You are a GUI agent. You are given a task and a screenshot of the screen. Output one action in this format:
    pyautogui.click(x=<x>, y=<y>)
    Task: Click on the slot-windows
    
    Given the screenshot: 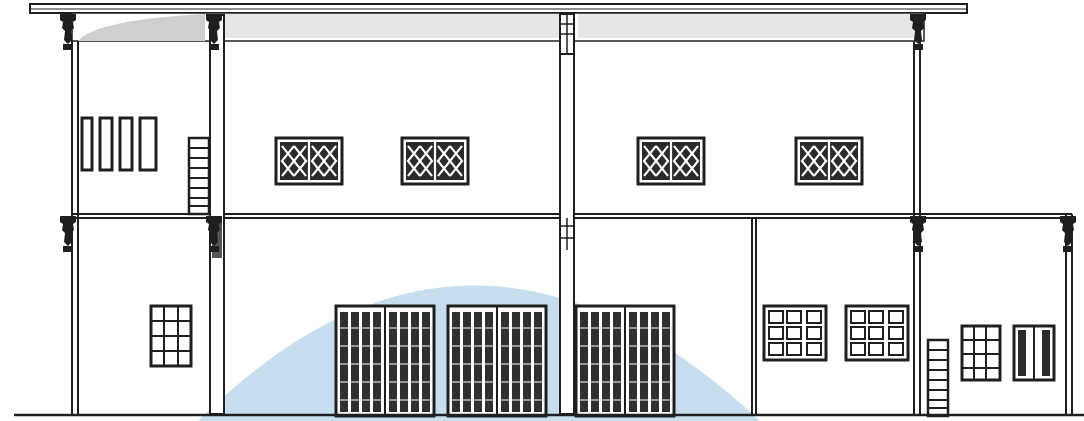 What is the action you would take?
    pyautogui.click(x=119, y=144)
    